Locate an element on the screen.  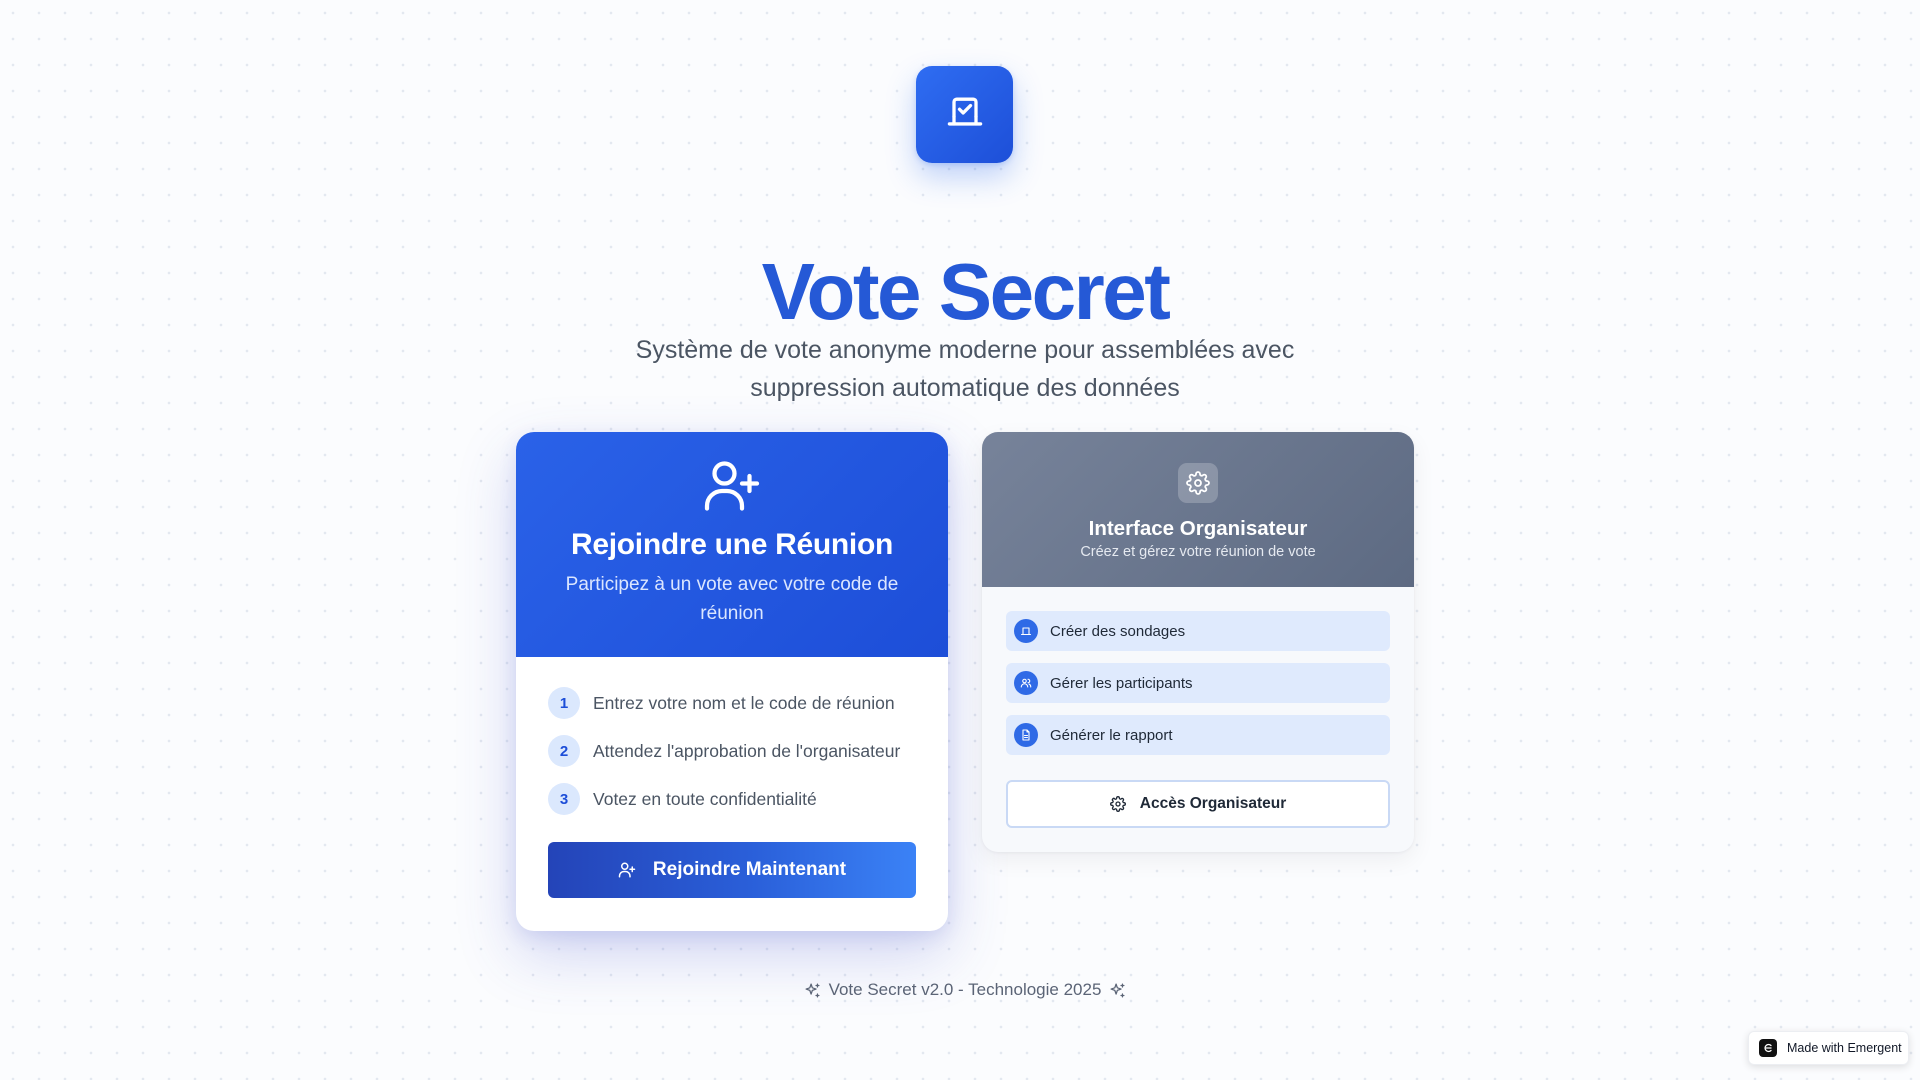
organizer-access-button: Accès Organisateur is located at coordinates (1198, 804).